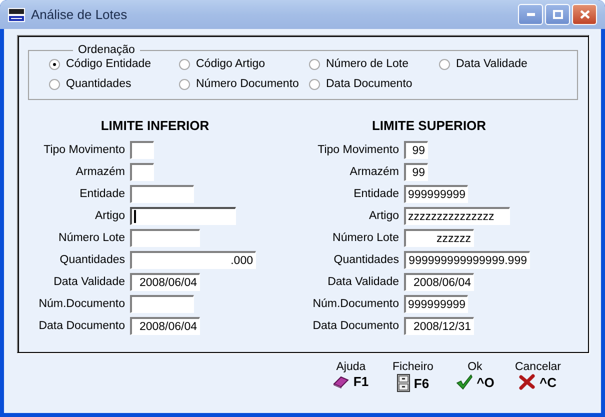 This screenshot has height=417, width=605. I want to click on app-icon, so click(16, 15).